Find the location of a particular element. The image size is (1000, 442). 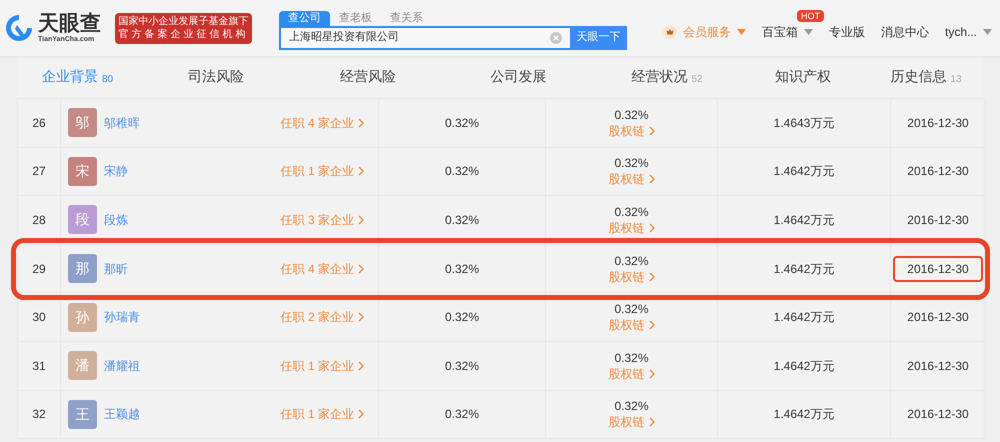

section-tab: 经营风险 is located at coordinates (368, 76).